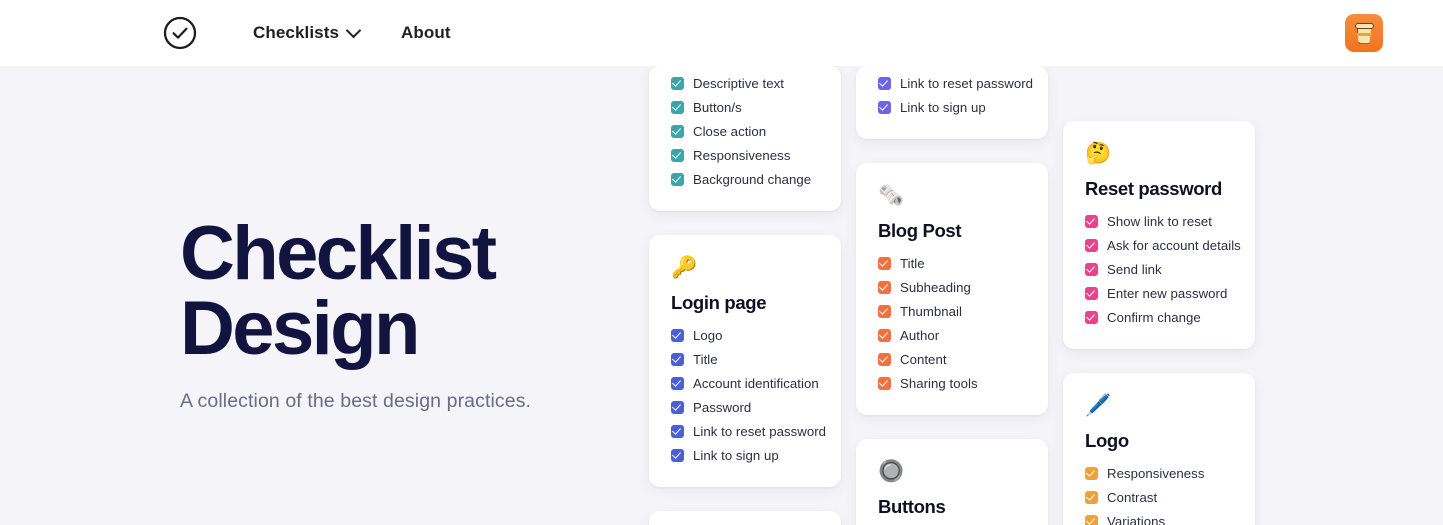 Image resolution: width=1443 pixels, height=525 pixels. I want to click on coffee-cup-icon, so click(1364, 33).